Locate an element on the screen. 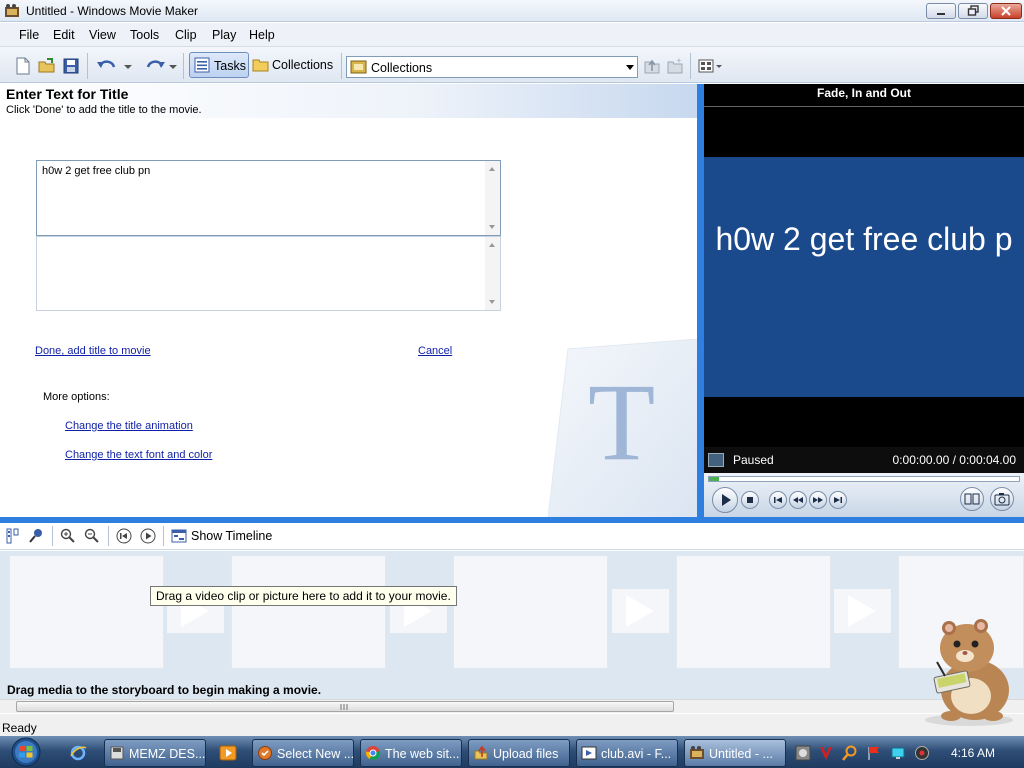  menu-view: View is located at coordinates (102, 35).